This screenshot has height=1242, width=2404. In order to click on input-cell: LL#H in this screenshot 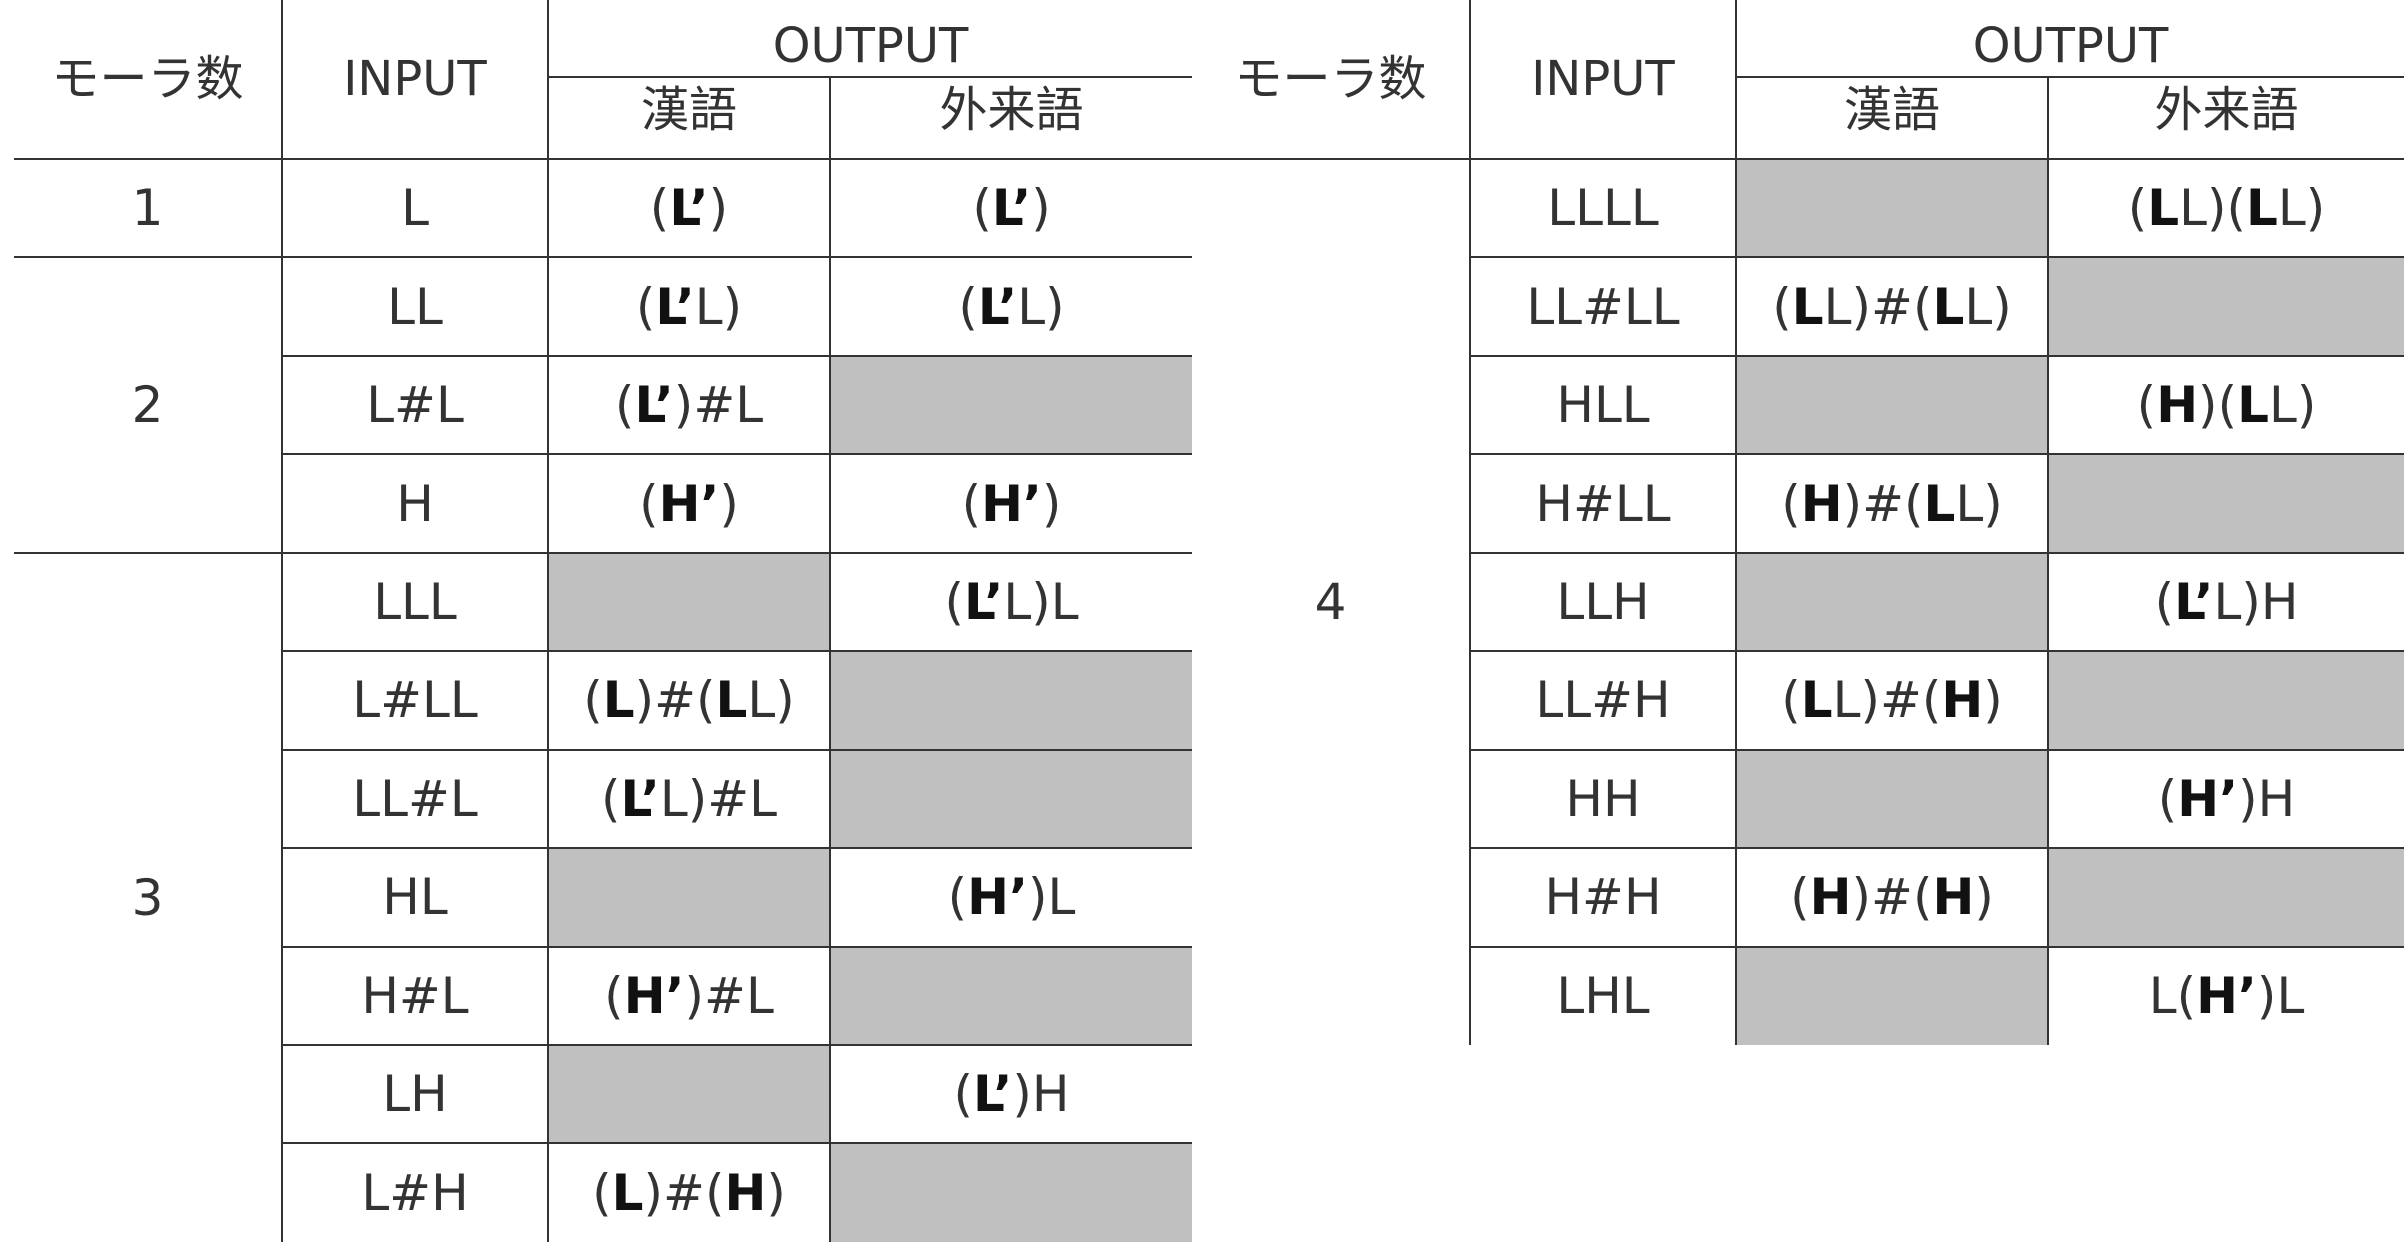, I will do `click(1602, 701)`.